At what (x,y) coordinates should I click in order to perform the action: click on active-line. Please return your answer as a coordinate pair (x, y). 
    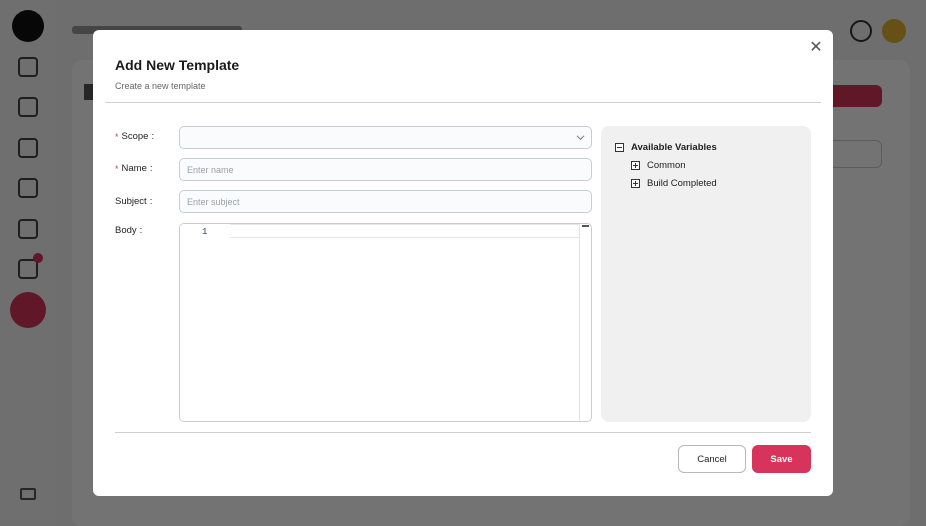
    Looking at the image, I should click on (404, 231).